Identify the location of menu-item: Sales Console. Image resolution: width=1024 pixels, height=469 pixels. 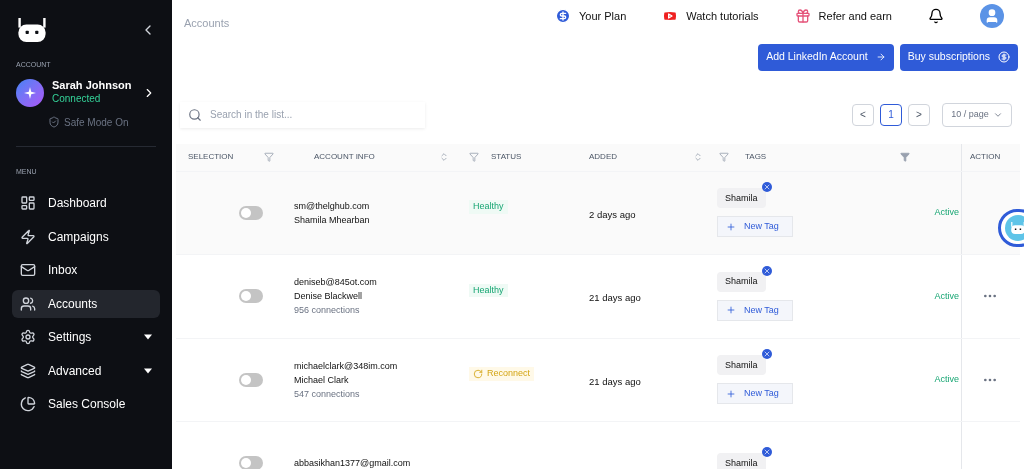
(86, 404).